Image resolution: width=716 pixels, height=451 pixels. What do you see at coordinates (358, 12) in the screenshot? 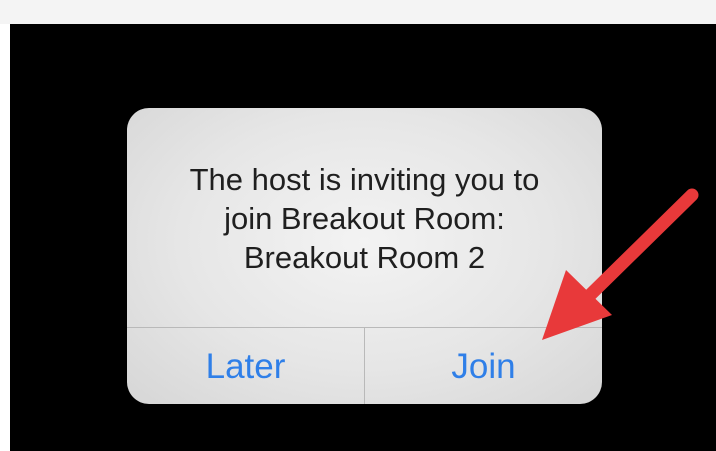
I see `top-margin` at bounding box center [358, 12].